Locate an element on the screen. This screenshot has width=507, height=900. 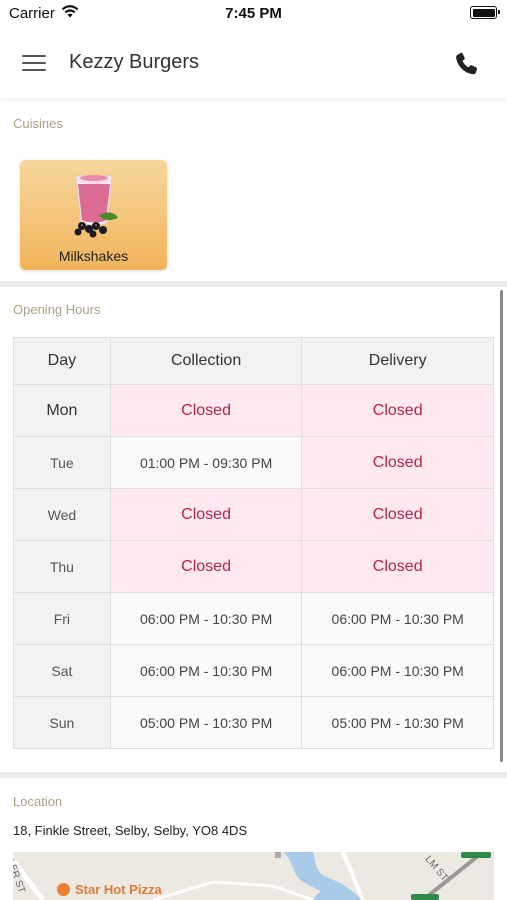
table-row: Tue 01:00 PM - 09:30 PM Closed is located at coordinates (253, 462).